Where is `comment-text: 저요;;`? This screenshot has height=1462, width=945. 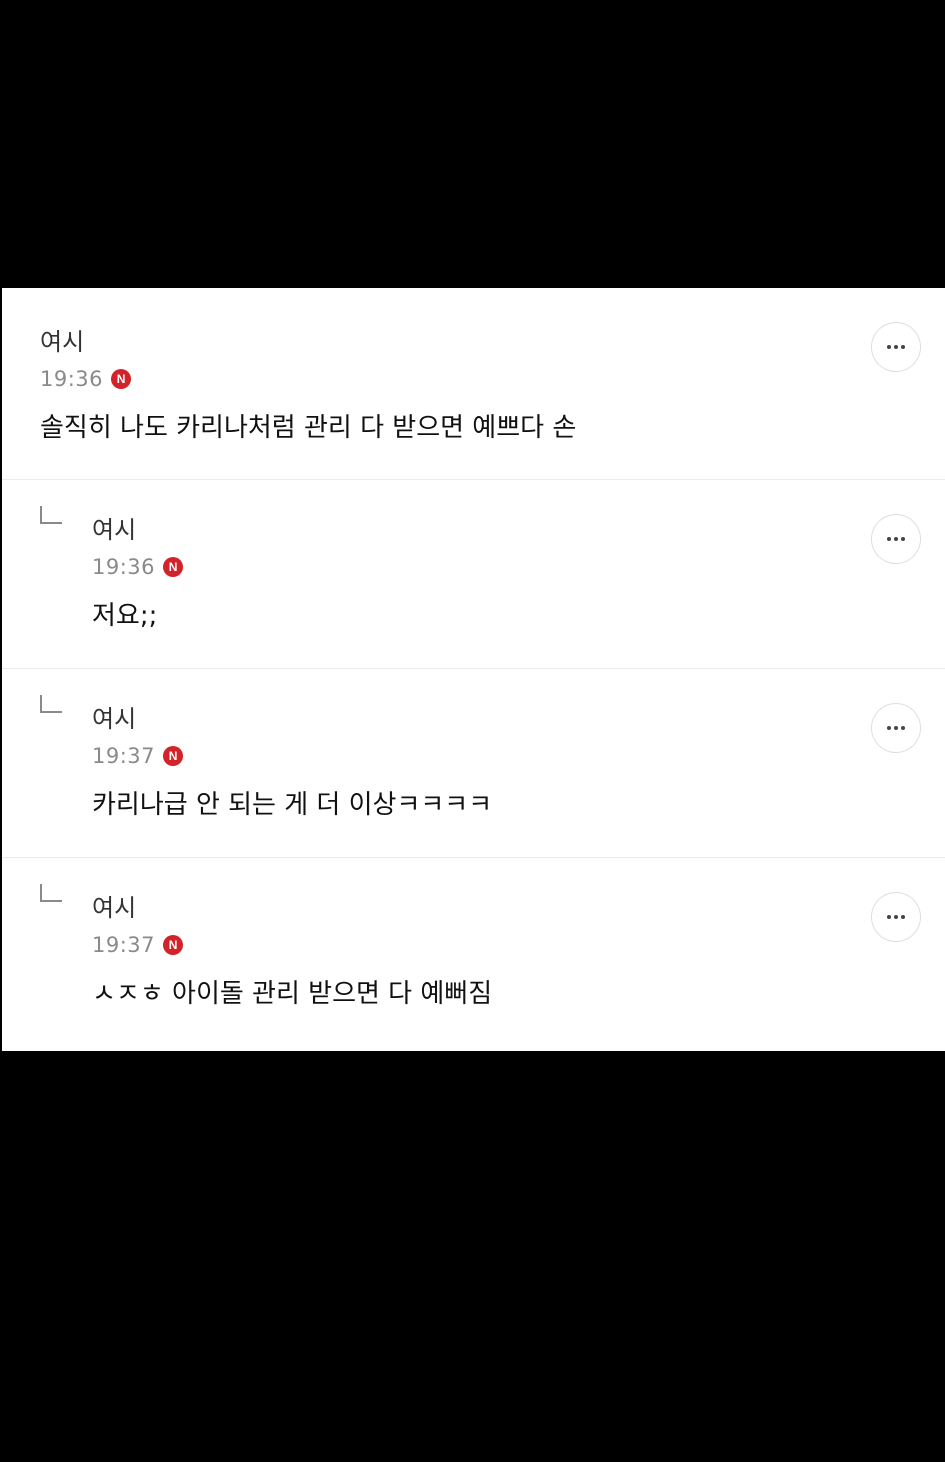
comment-text: 저요;; is located at coordinates (125, 616).